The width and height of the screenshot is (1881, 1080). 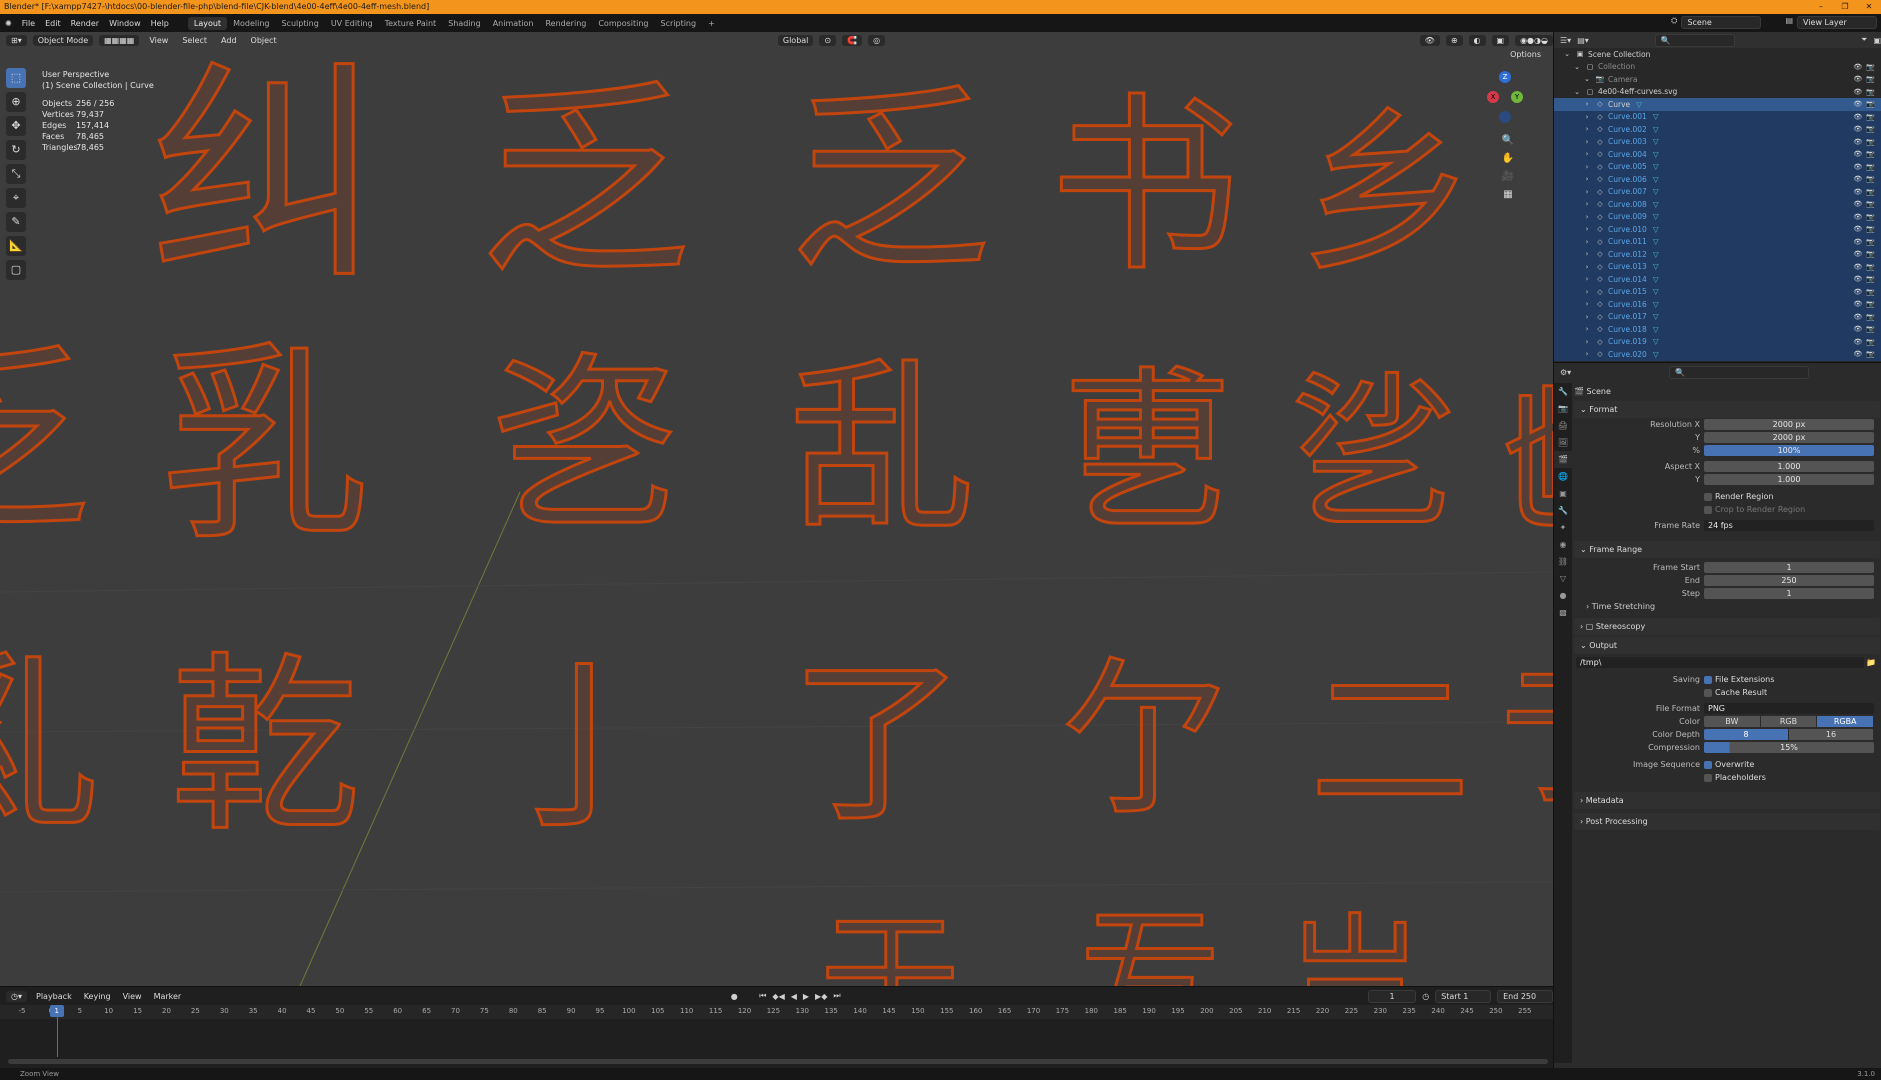 What do you see at coordinates (1739, 680) in the screenshot?
I see `file-extensions-checkbox: File Extensions` at bounding box center [1739, 680].